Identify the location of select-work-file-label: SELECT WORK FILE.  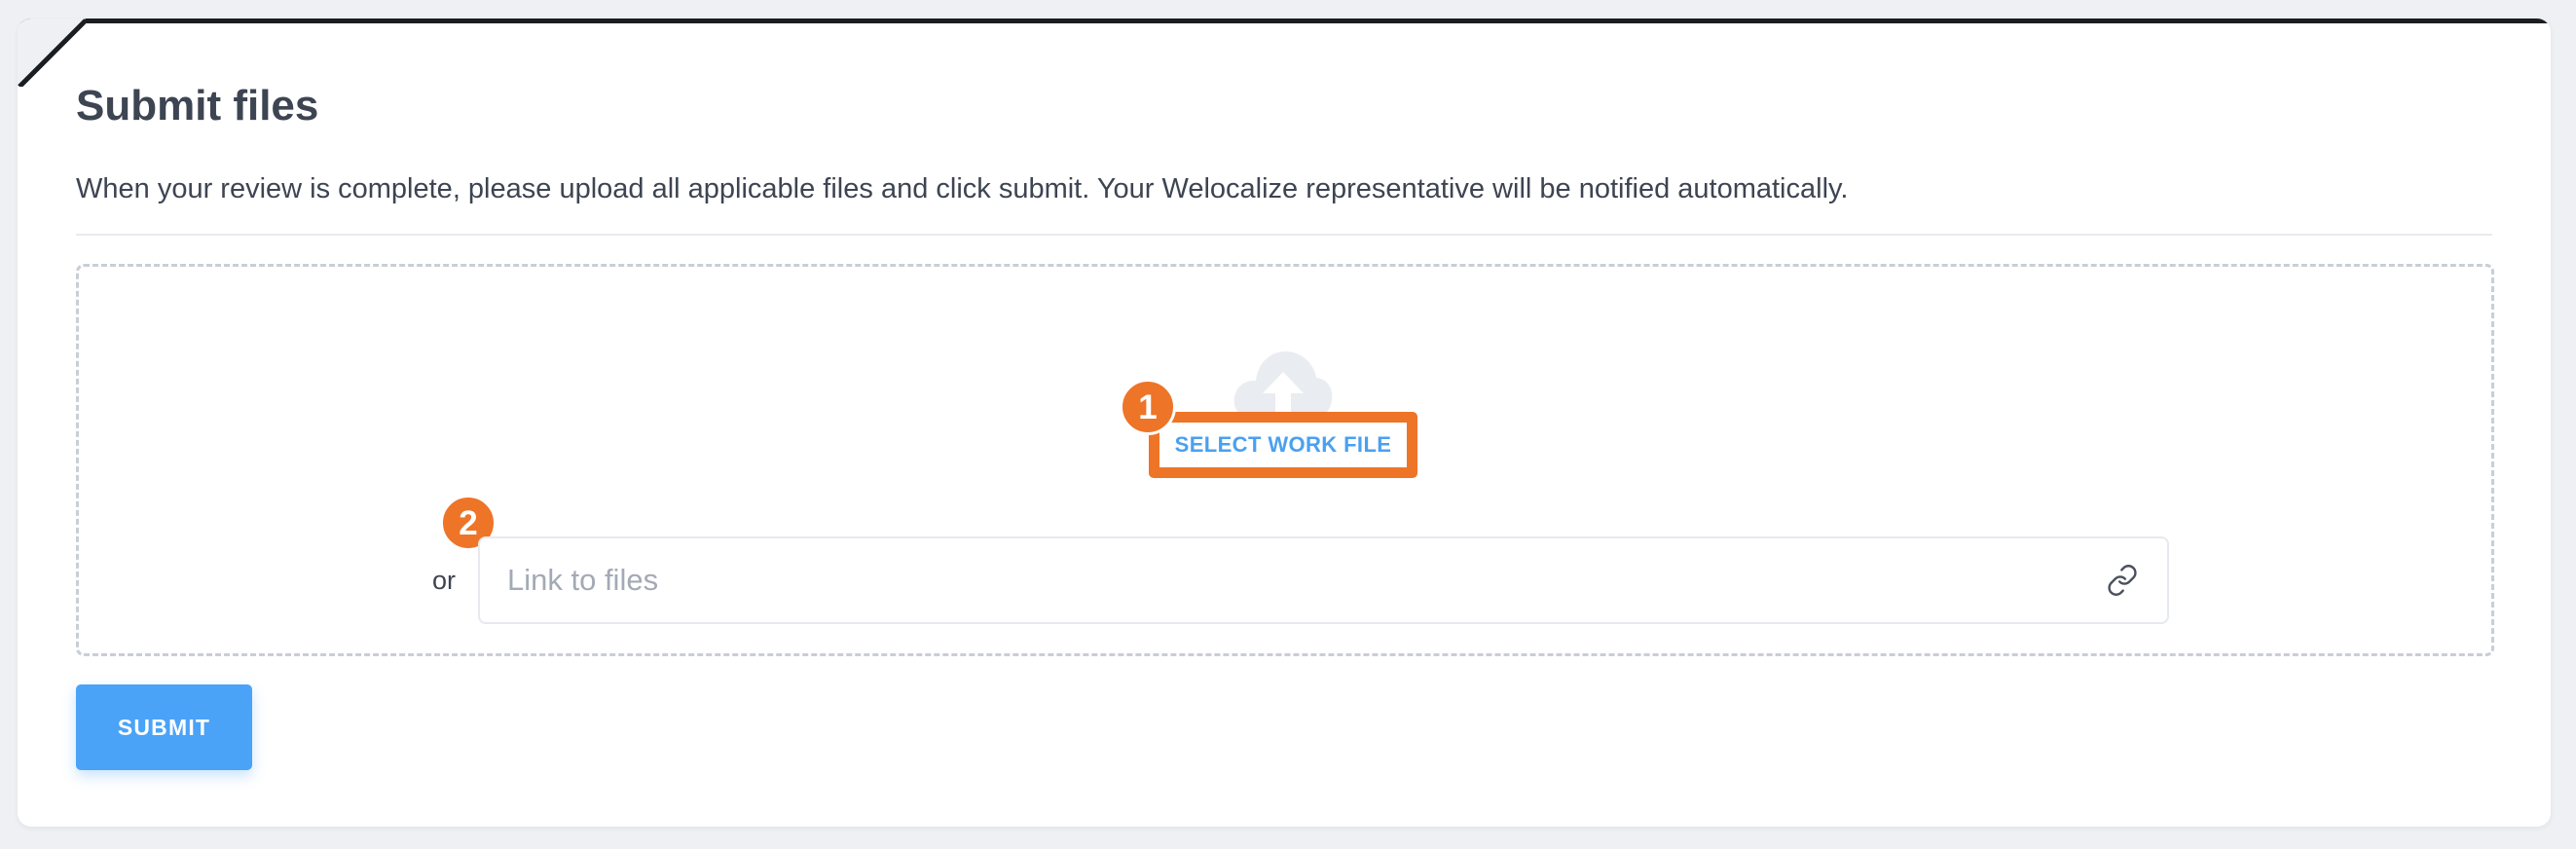
(1283, 444).